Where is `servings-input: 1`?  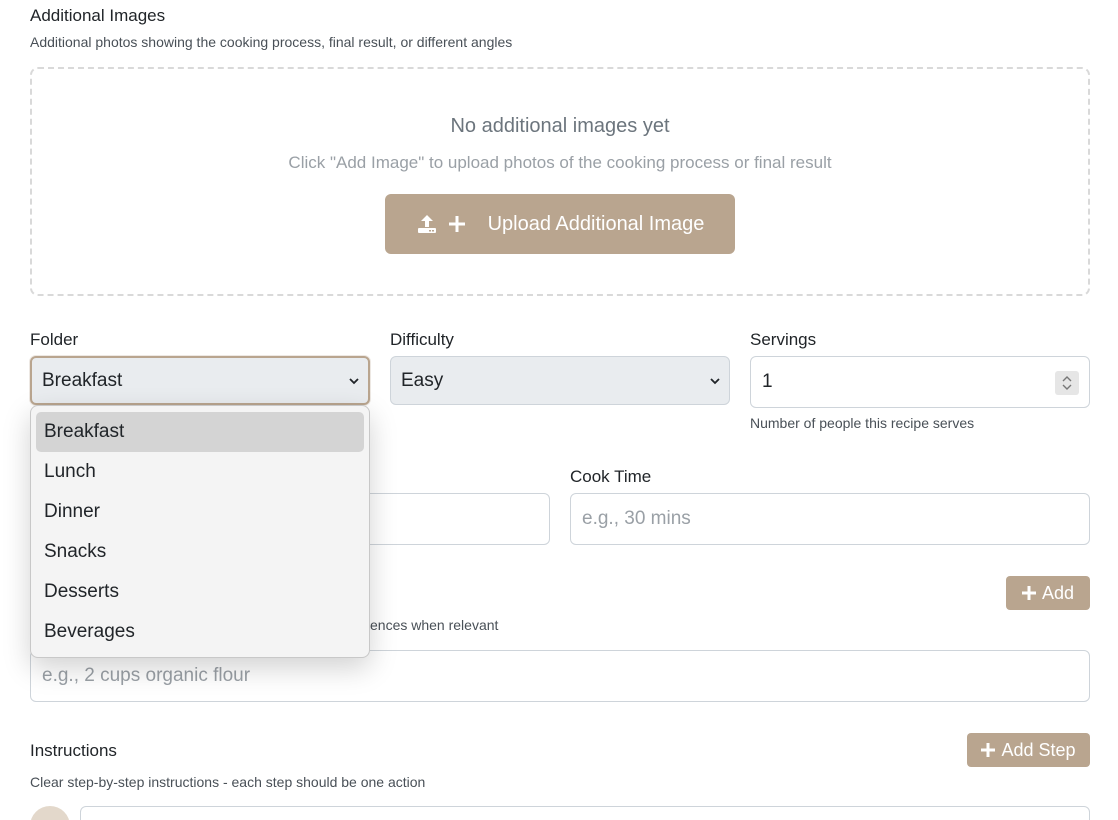 servings-input: 1 is located at coordinates (920, 382).